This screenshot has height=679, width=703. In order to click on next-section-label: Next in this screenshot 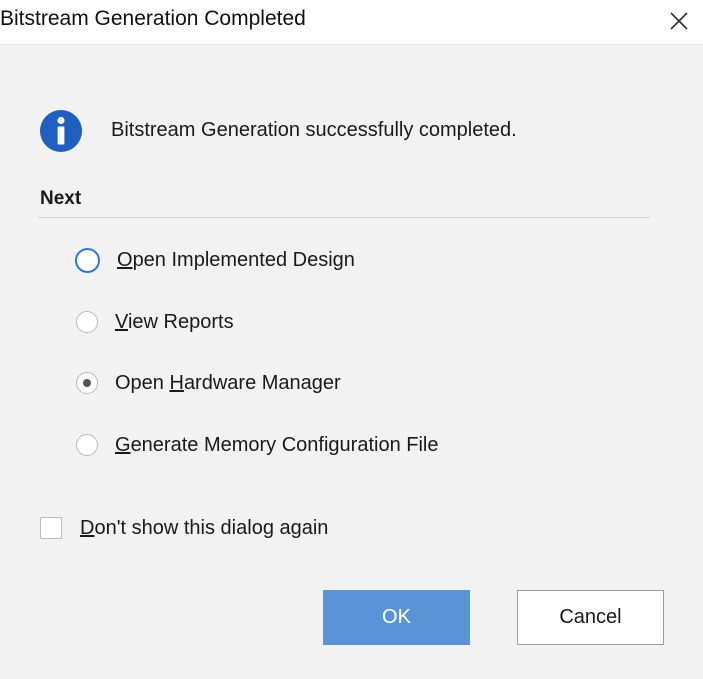, I will do `click(61, 198)`.